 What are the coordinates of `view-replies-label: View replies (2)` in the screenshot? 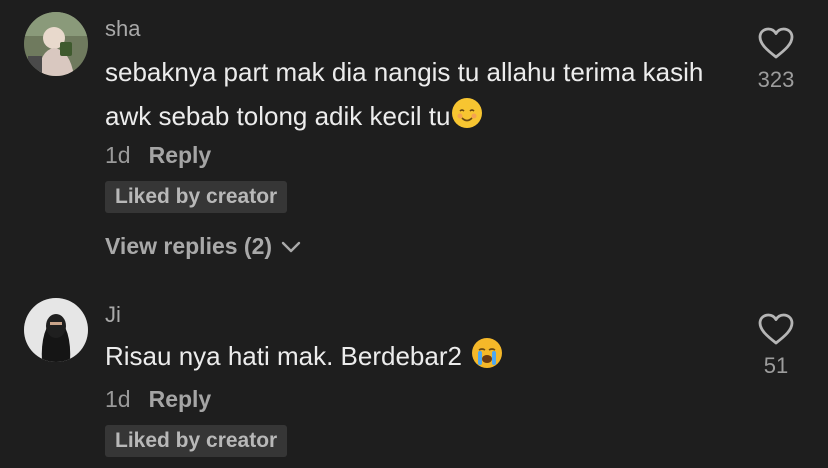 It's located at (189, 246).